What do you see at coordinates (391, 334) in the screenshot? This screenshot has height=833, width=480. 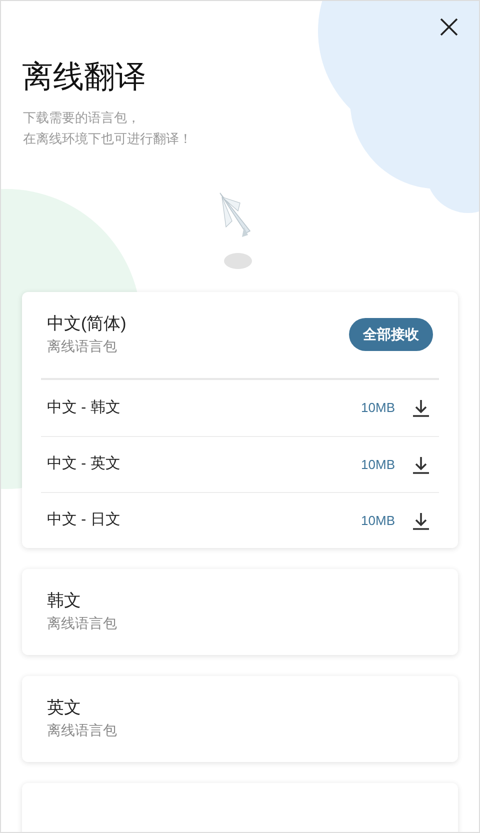 I see `download-all-button: 全部接收` at bounding box center [391, 334].